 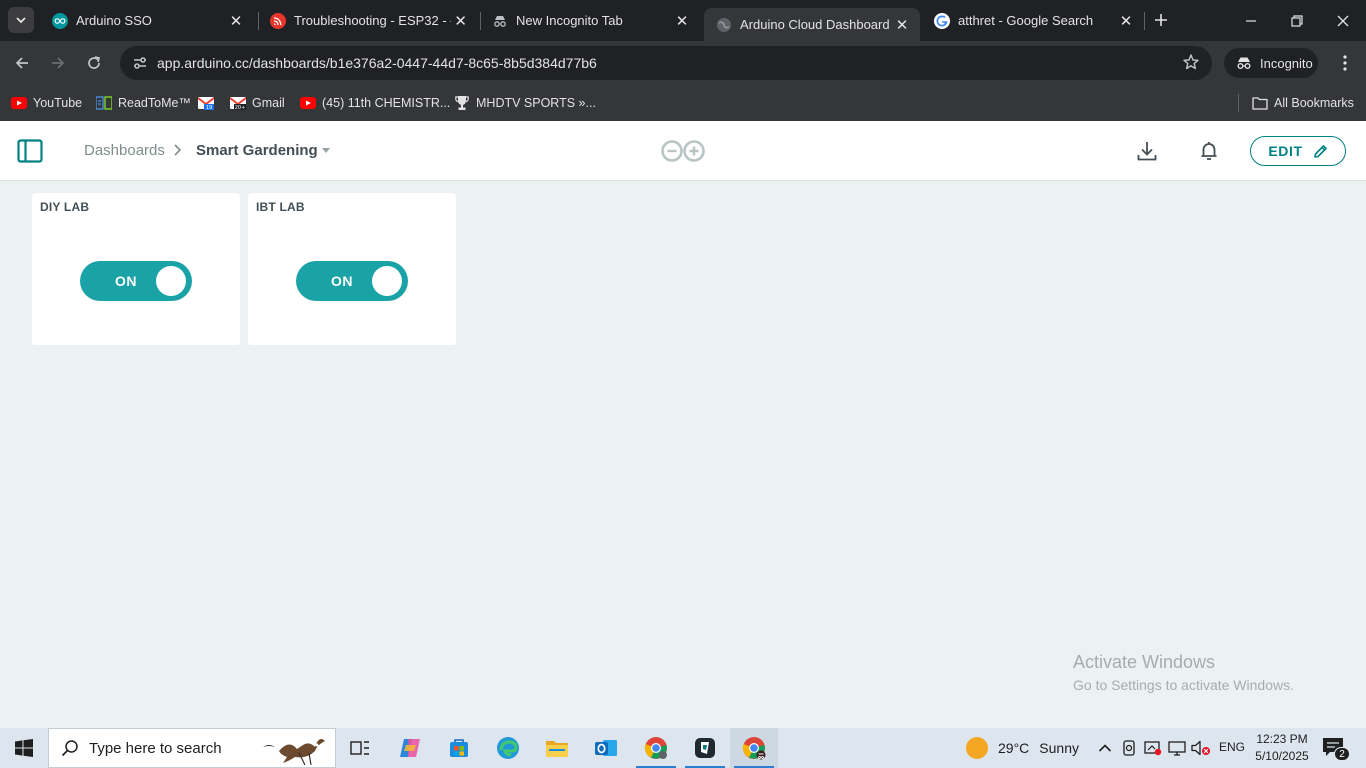 What do you see at coordinates (360, 748) in the screenshot?
I see `task-view-button` at bounding box center [360, 748].